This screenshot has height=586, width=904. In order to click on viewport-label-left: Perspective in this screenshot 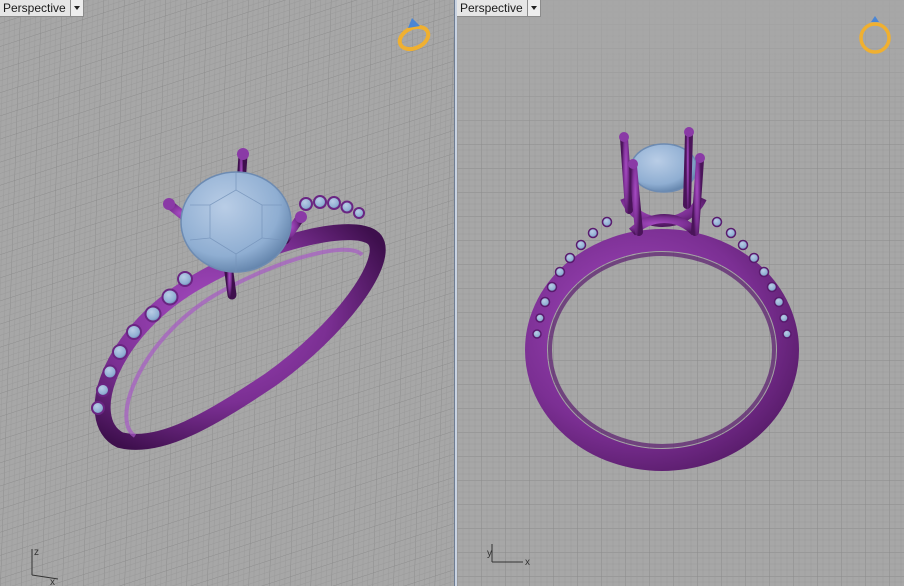, I will do `click(42, 8)`.